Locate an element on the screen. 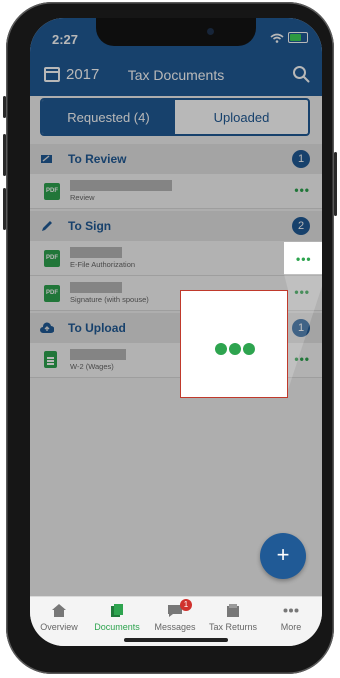 This screenshot has height=678, width=340. nav-overview: Overview is located at coordinates (59, 617).